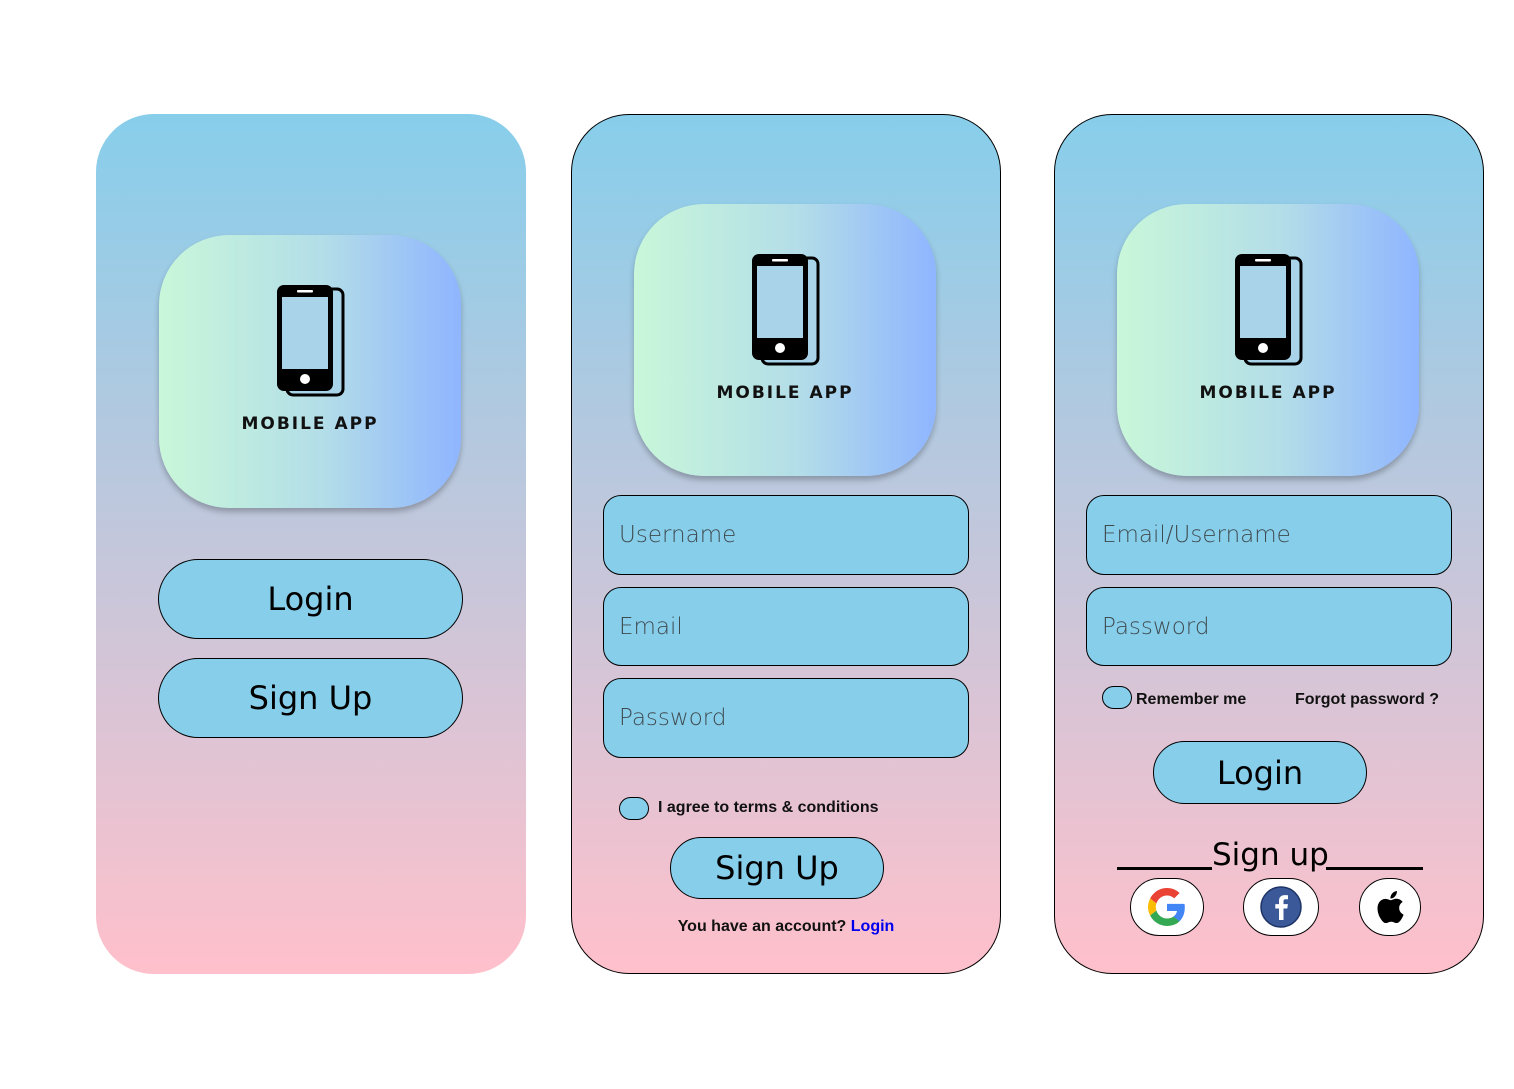 The height and width of the screenshot is (1089, 1514). I want to click on login-button: Login, so click(310, 599).